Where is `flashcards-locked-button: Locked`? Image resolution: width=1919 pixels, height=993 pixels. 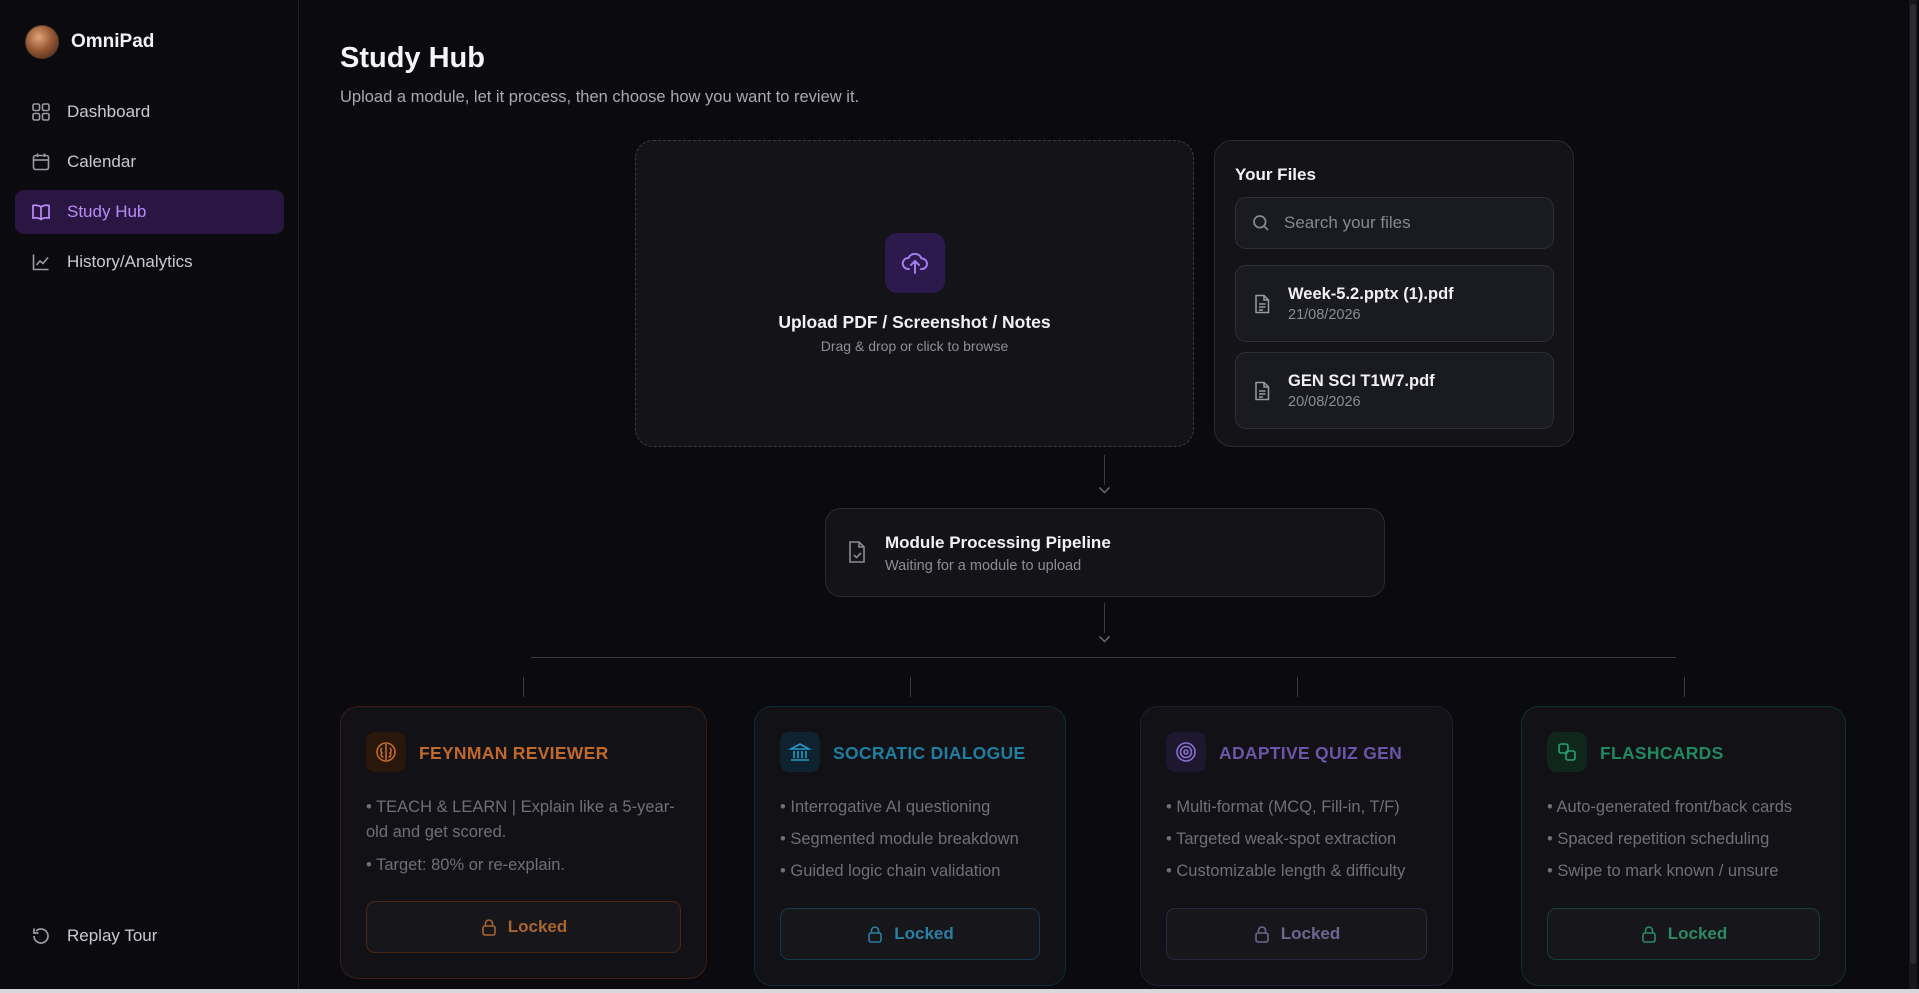
flashcards-locked-button: Locked is located at coordinates (1683, 934).